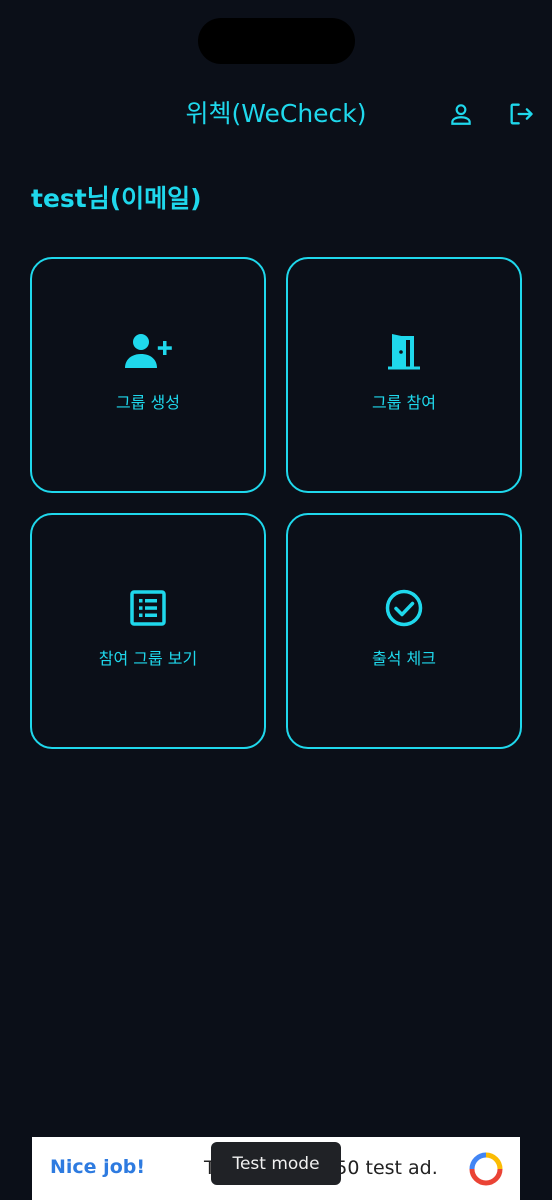 The image size is (552, 1200). What do you see at coordinates (148, 402) in the screenshot?
I see `create-group-label: 그룹 생성` at bounding box center [148, 402].